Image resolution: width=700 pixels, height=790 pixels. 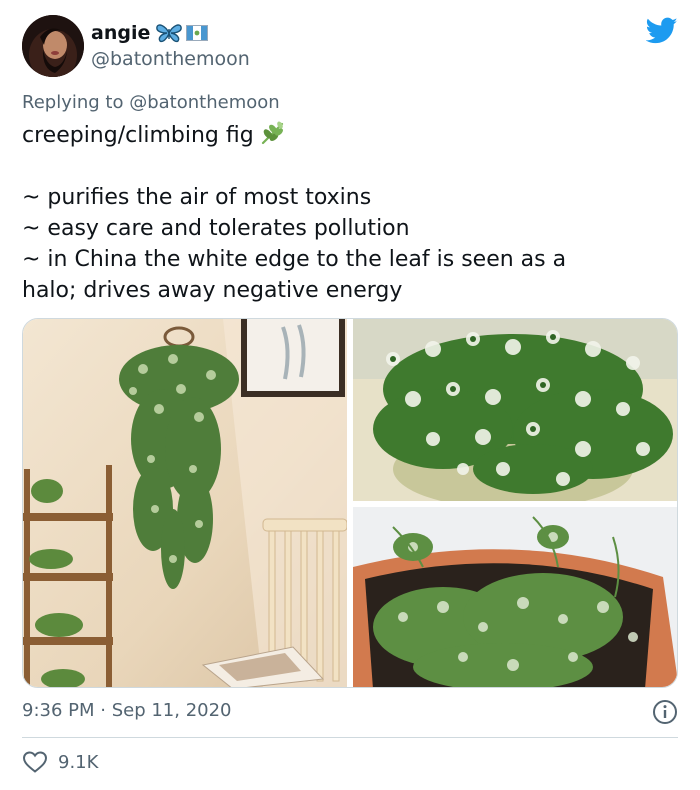 I want to click on user-display-name: angie, so click(x=150, y=33).